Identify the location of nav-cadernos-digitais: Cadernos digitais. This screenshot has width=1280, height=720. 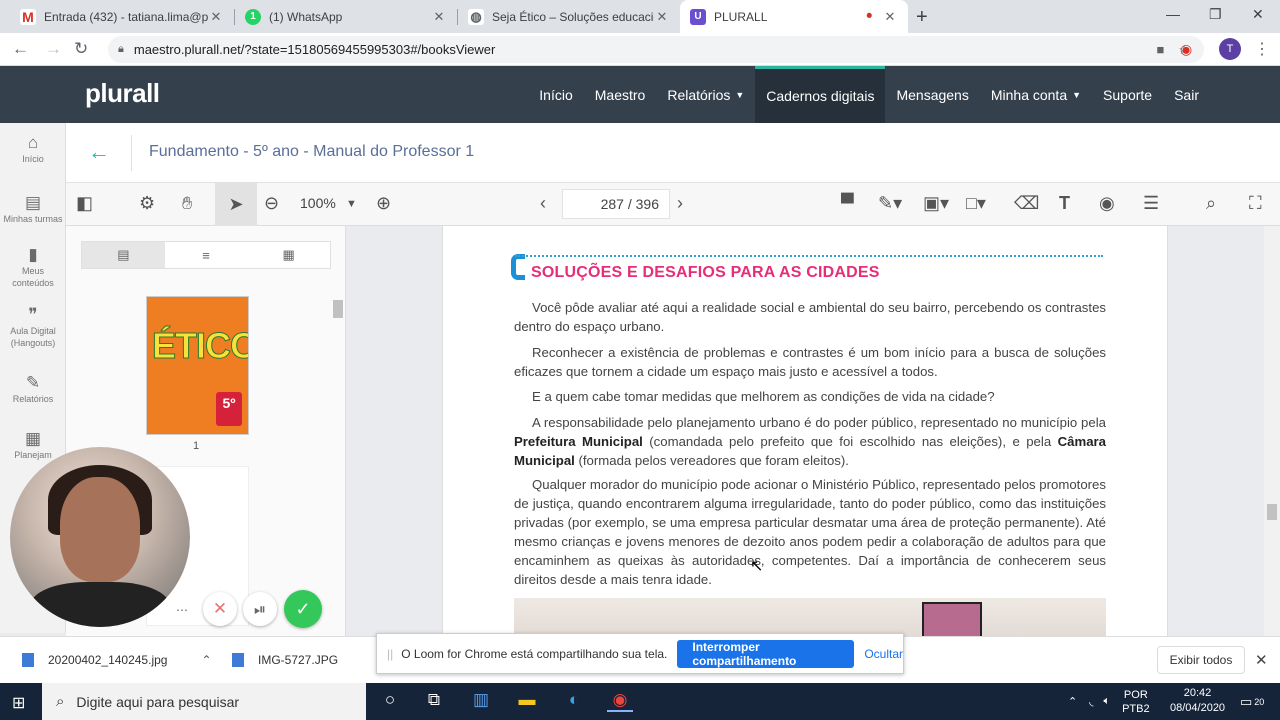
(820, 94).